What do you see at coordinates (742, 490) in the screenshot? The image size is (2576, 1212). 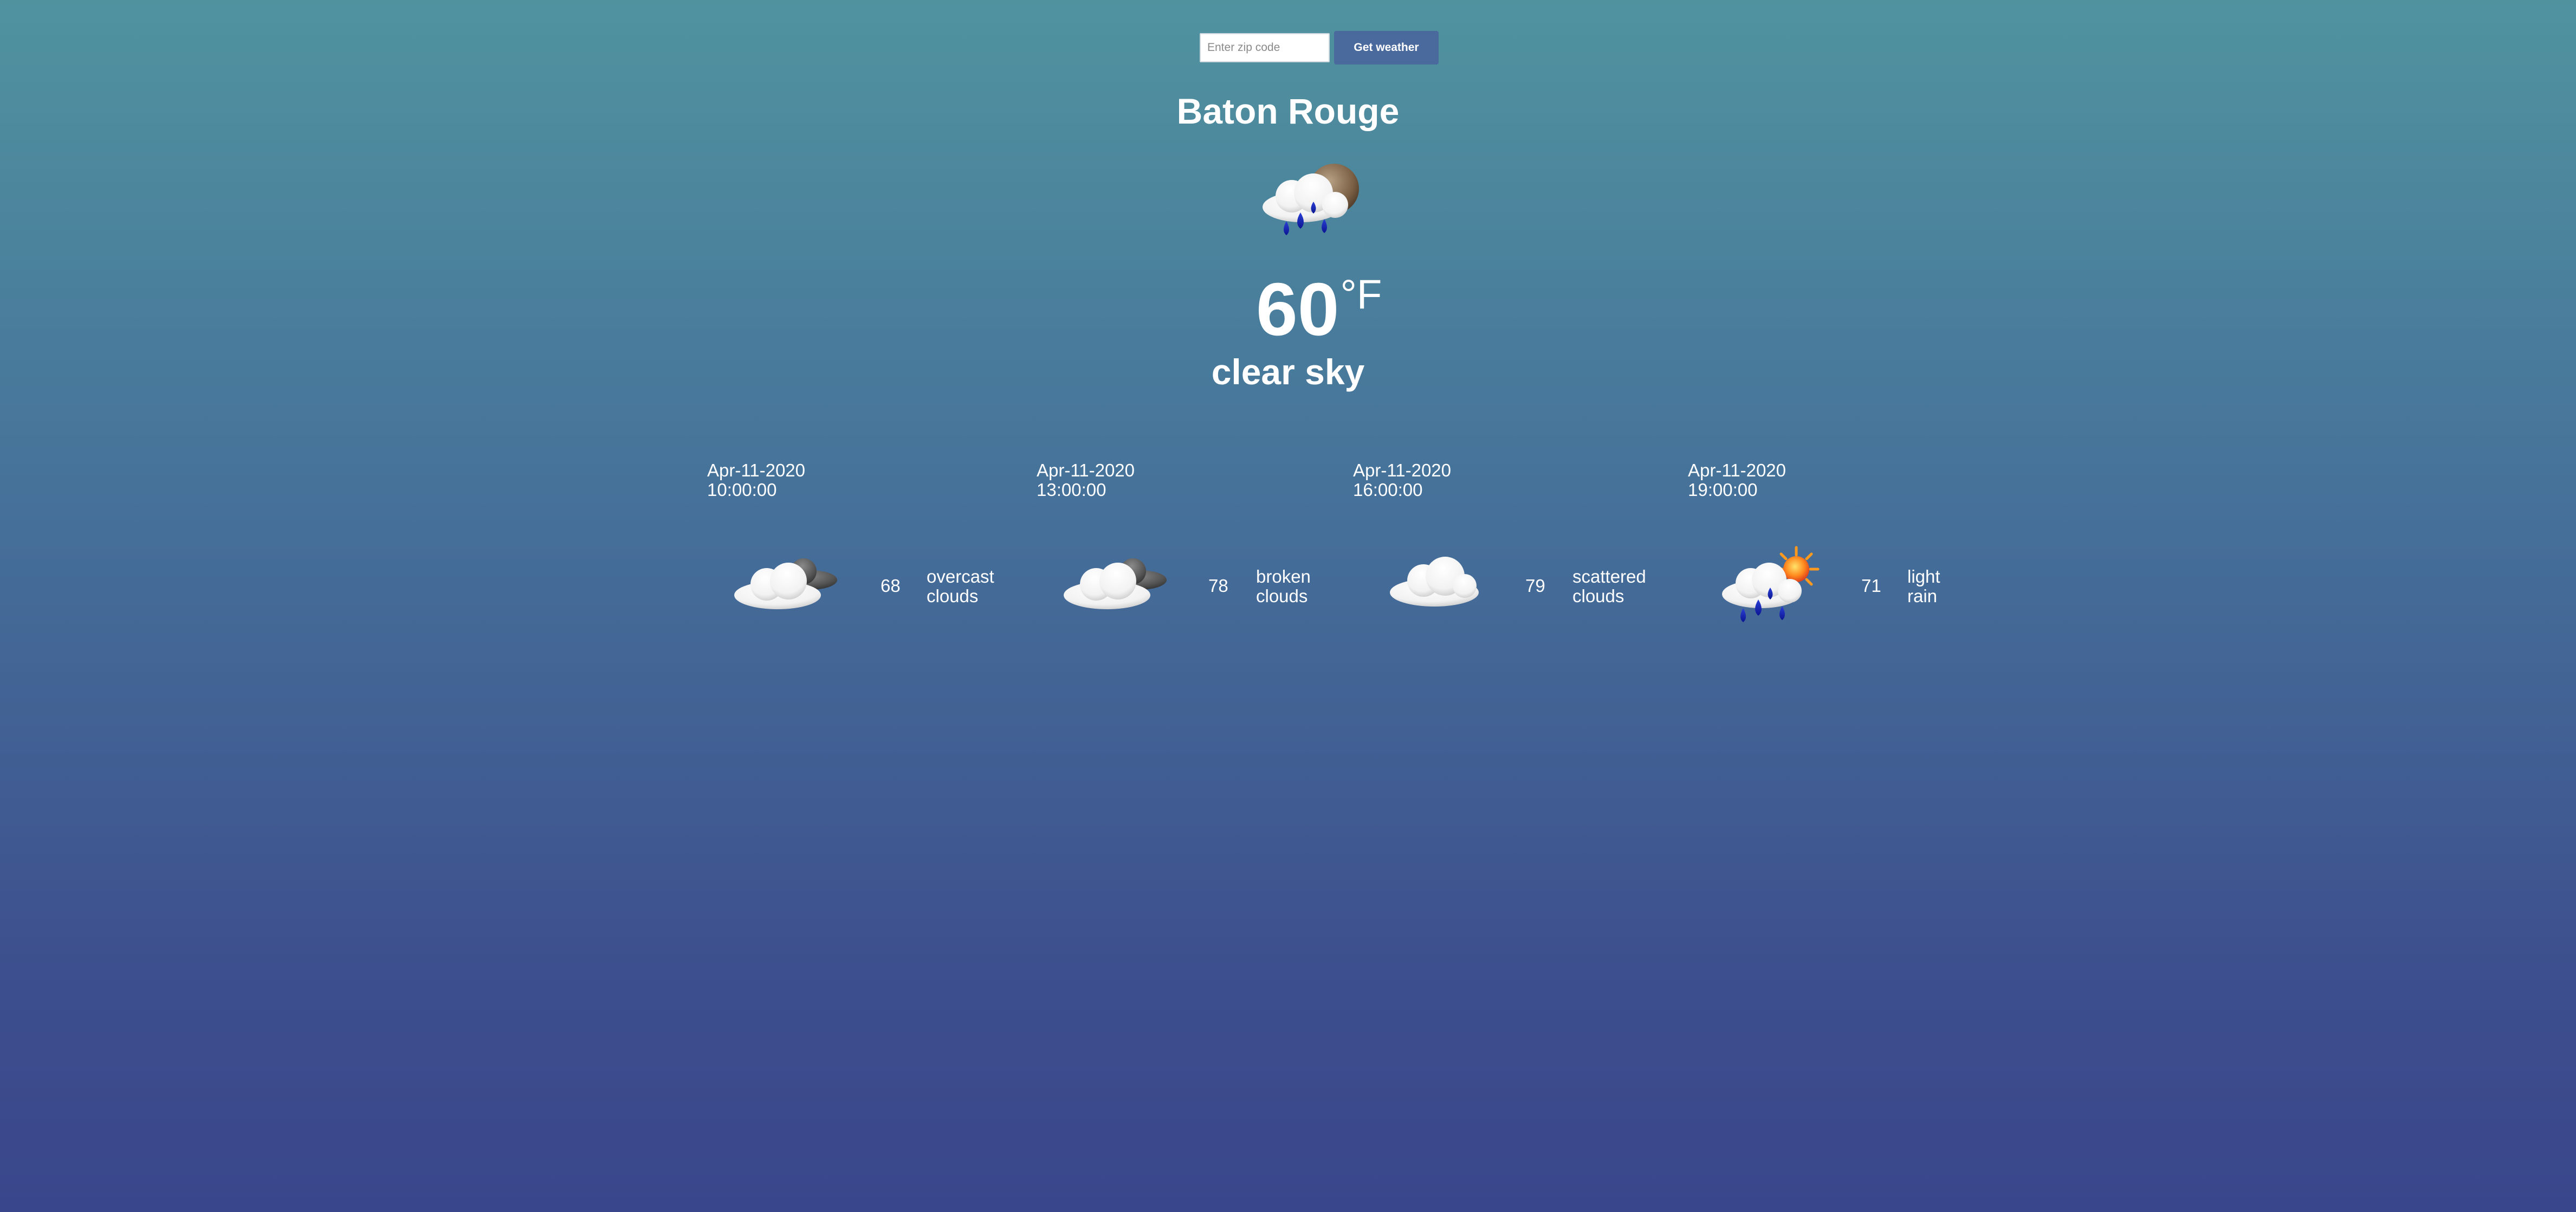 I see `forecast-time: 10:00:00` at bounding box center [742, 490].